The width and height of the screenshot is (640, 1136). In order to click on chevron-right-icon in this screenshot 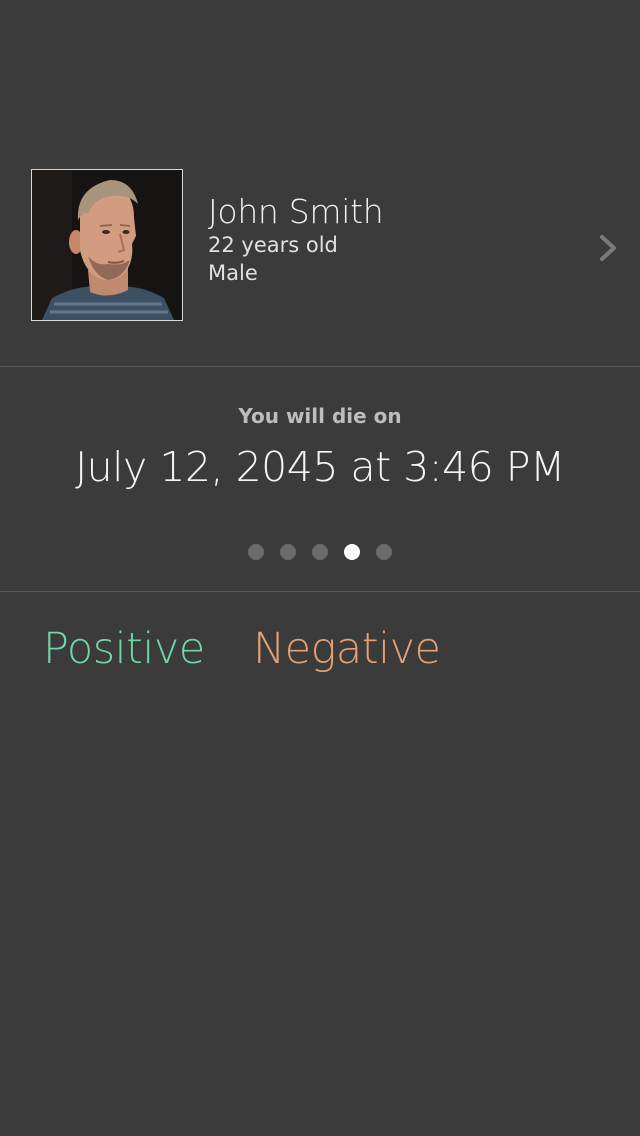, I will do `click(609, 248)`.